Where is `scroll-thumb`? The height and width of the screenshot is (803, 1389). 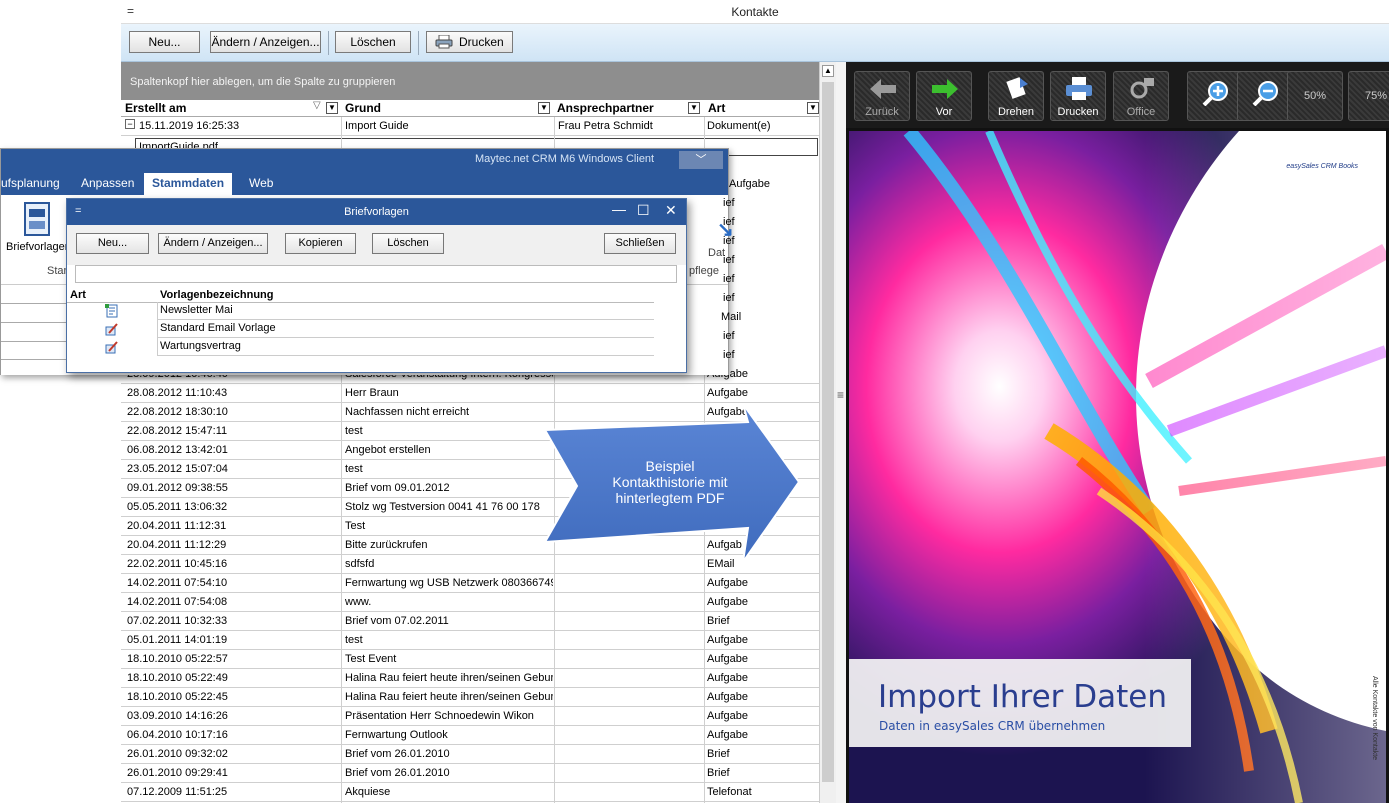 scroll-thumb is located at coordinates (828, 432).